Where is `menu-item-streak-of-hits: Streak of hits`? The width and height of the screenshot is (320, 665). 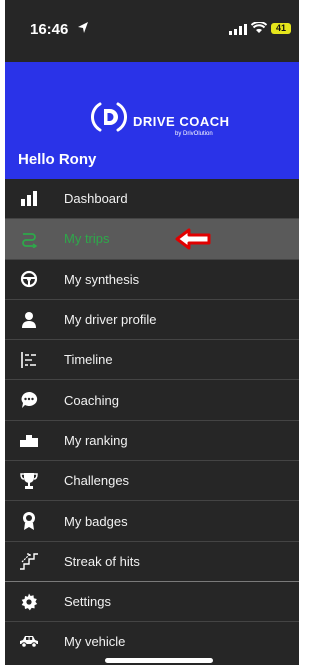 menu-item-streak-of-hits: Streak of hits is located at coordinates (152, 561).